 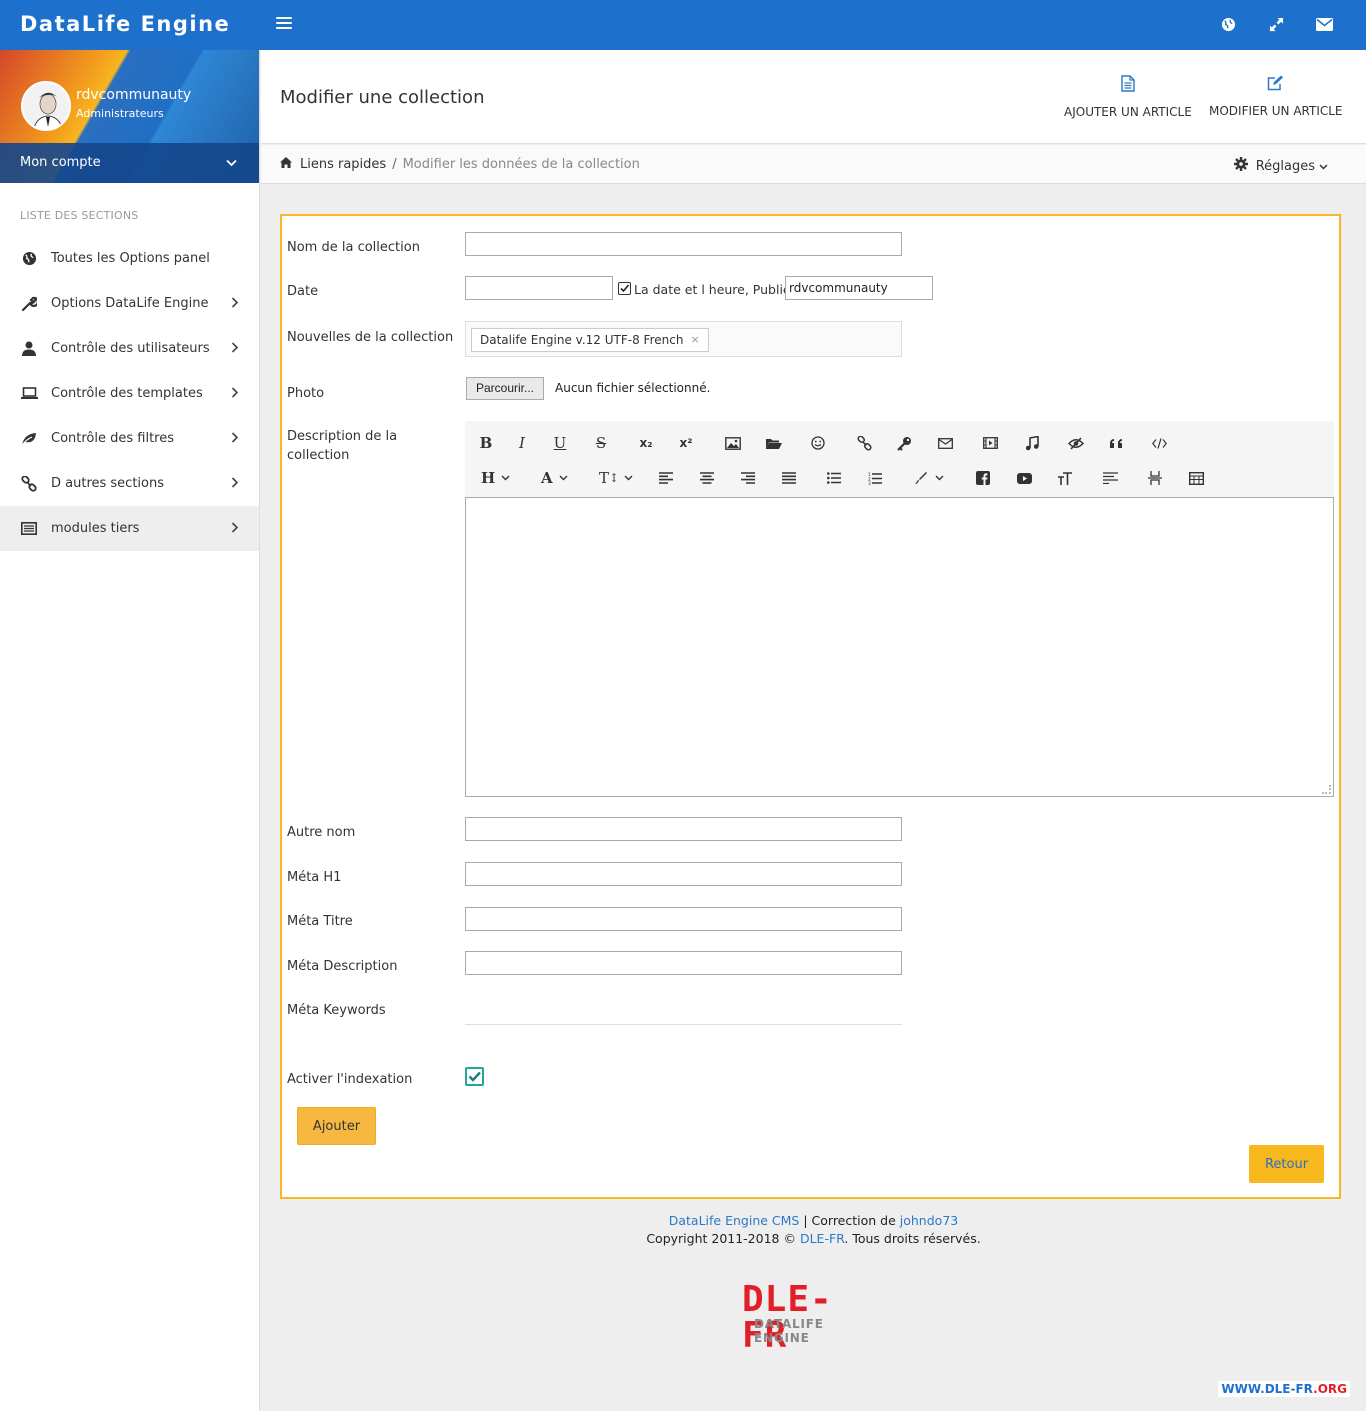 What do you see at coordinates (899, 647) in the screenshot?
I see `description-editor` at bounding box center [899, 647].